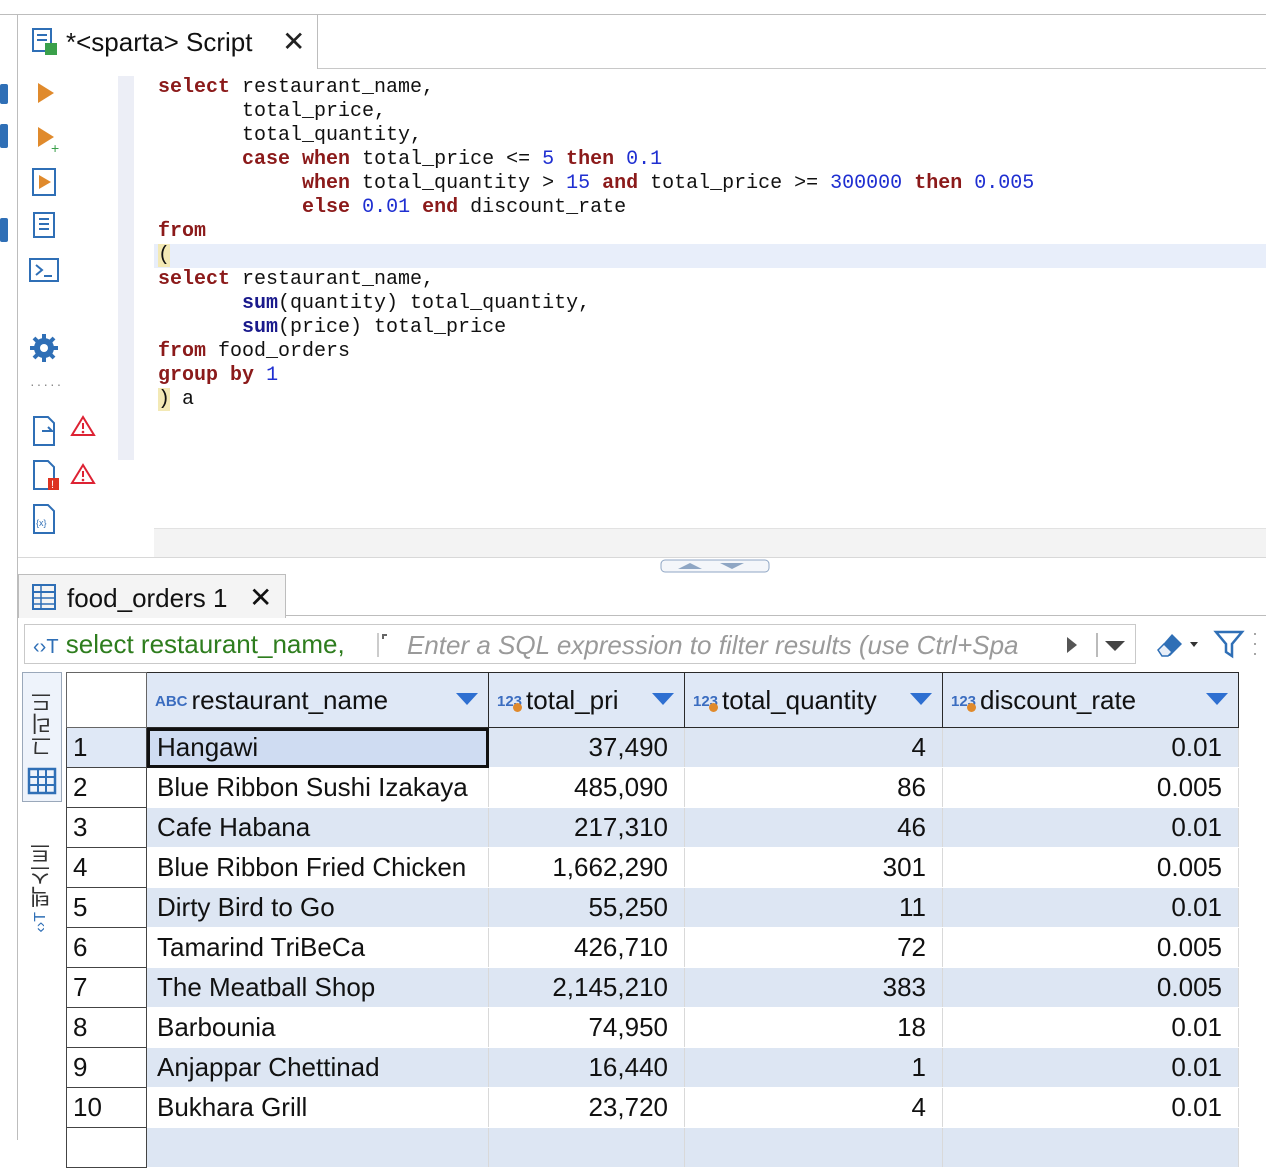 Image resolution: width=1266 pixels, height=1168 pixels. Describe the element at coordinates (586, 867) in the screenshot. I see `cell-total_pri: 1,662,290` at that location.